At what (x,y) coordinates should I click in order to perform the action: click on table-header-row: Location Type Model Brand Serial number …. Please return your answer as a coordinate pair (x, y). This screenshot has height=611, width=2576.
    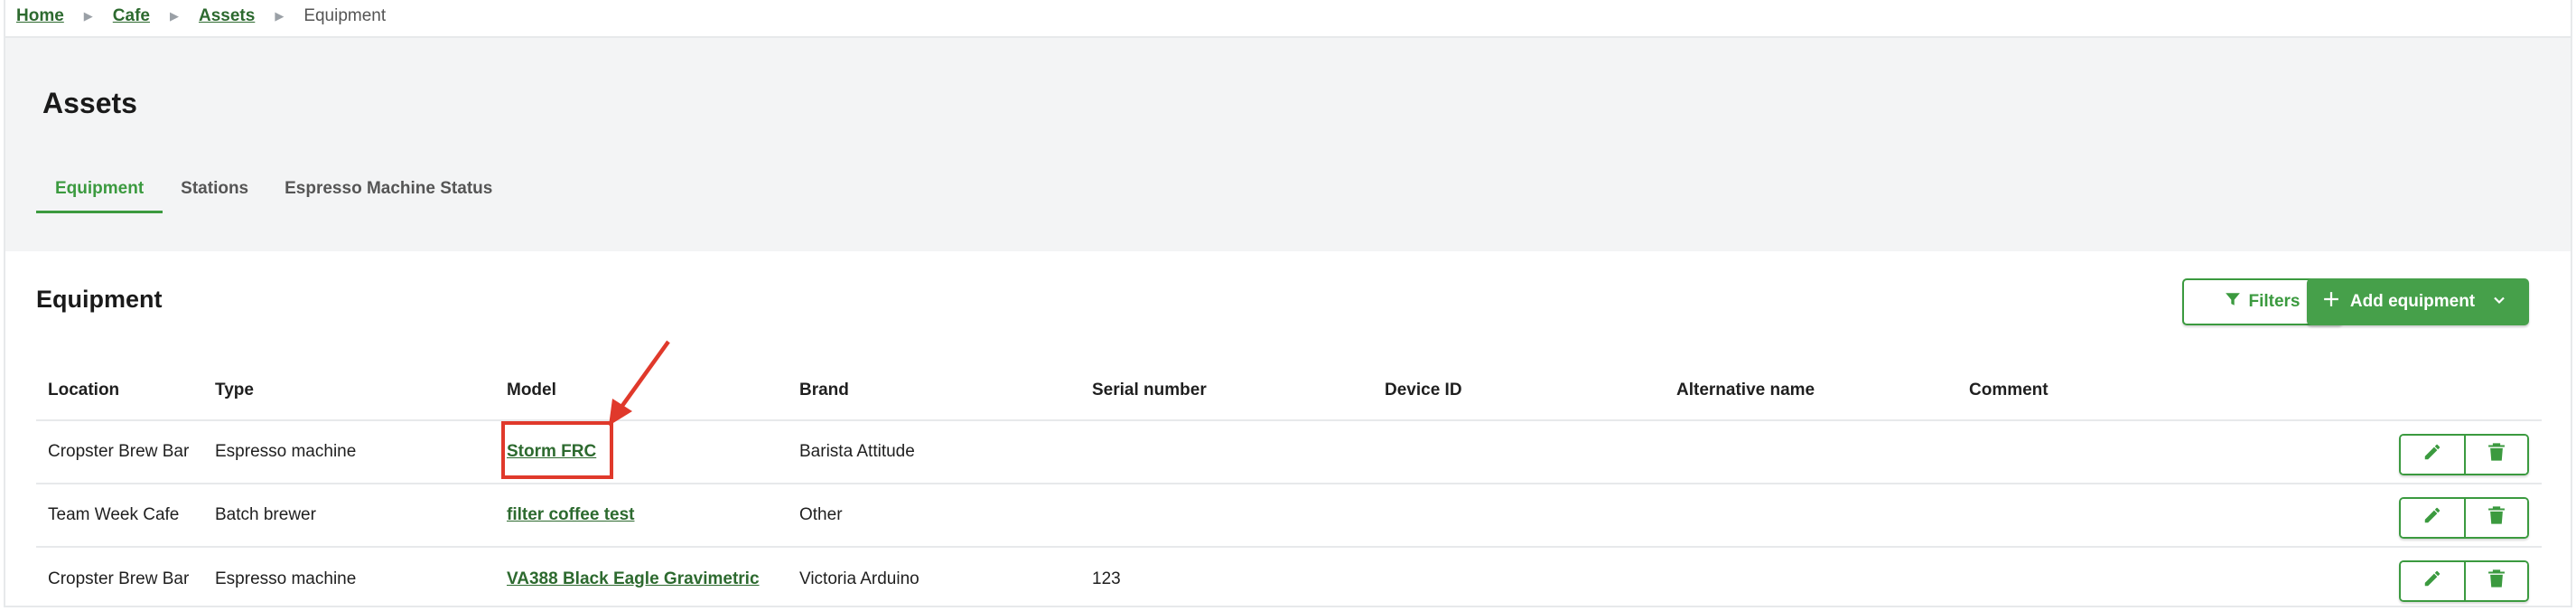
    Looking at the image, I should click on (1289, 391).